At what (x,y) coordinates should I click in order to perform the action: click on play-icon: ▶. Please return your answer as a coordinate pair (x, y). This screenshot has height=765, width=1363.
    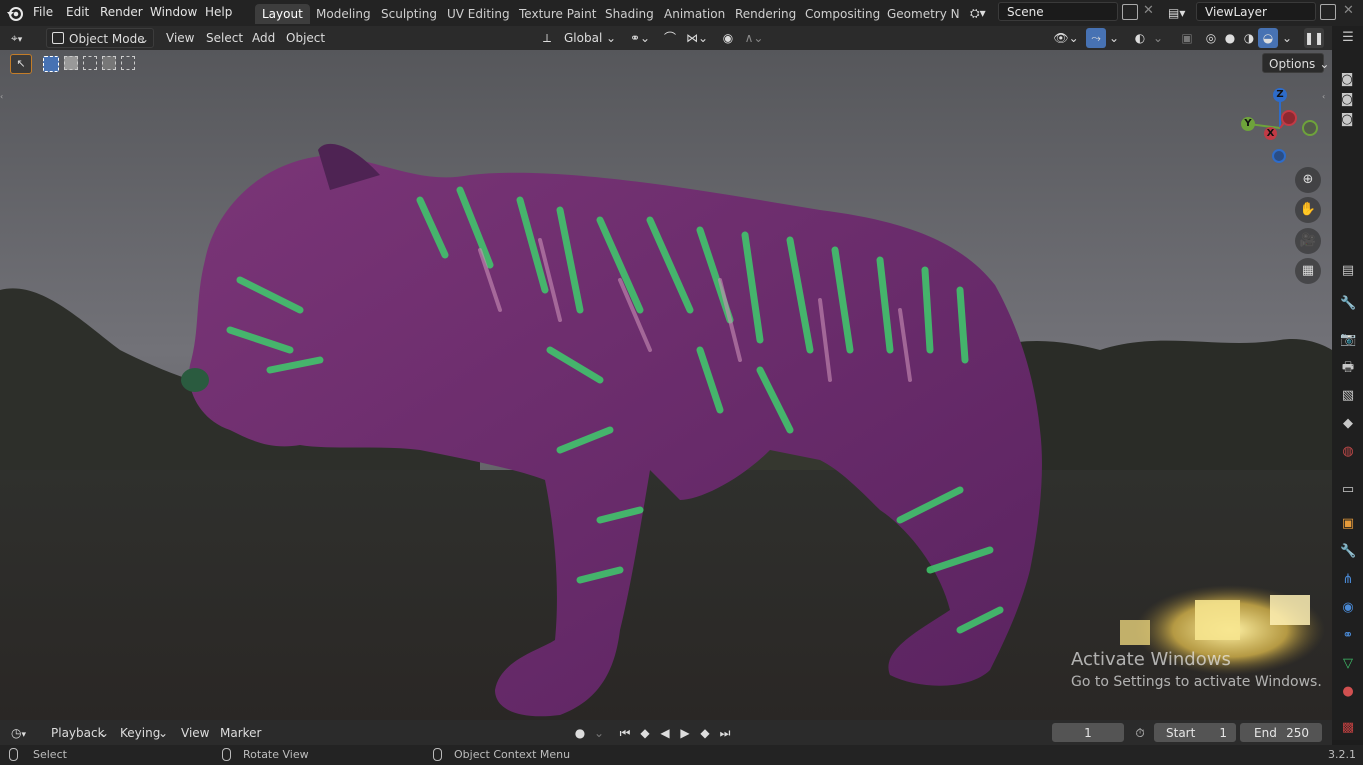
    Looking at the image, I should click on (685, 733).